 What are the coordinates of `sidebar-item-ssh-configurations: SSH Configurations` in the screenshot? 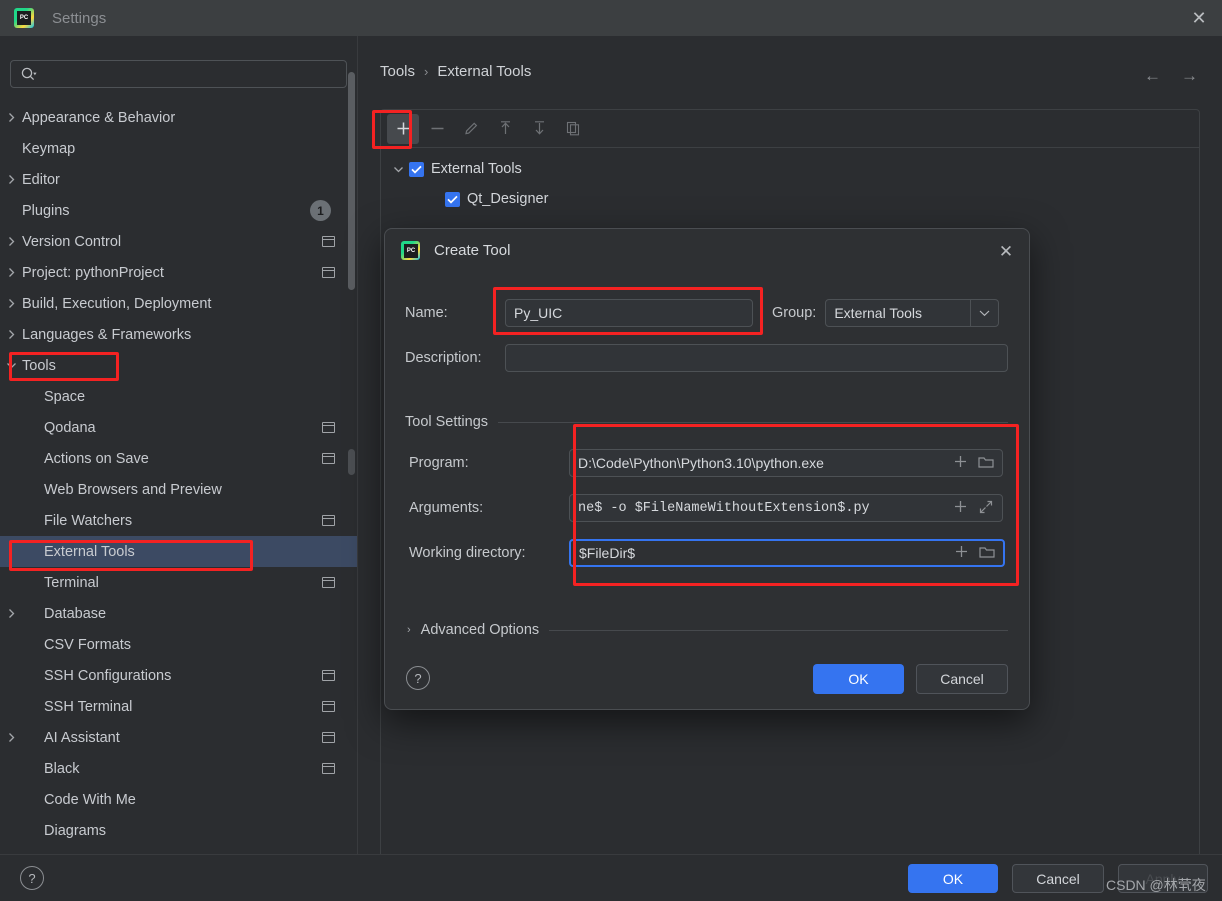 It's located at (178, 675).